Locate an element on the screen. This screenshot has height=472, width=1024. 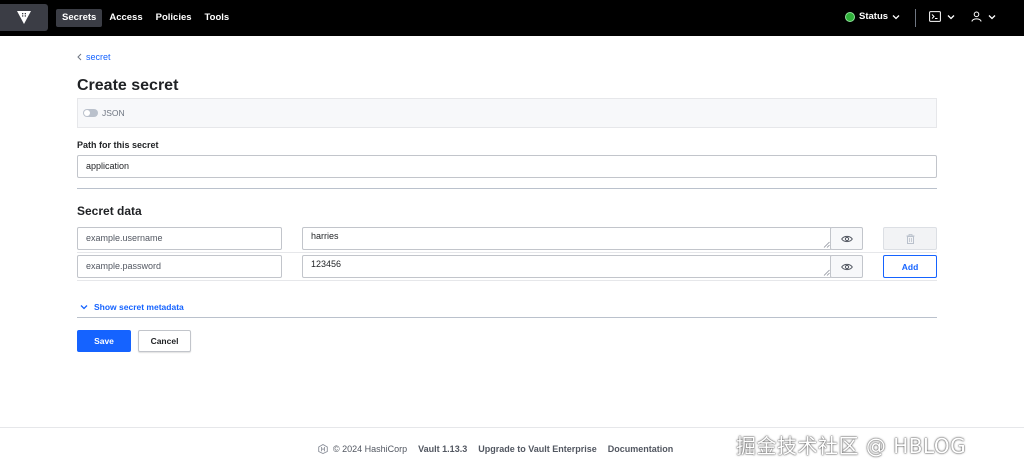
value-input: harries is located at coordinates (567, 238).